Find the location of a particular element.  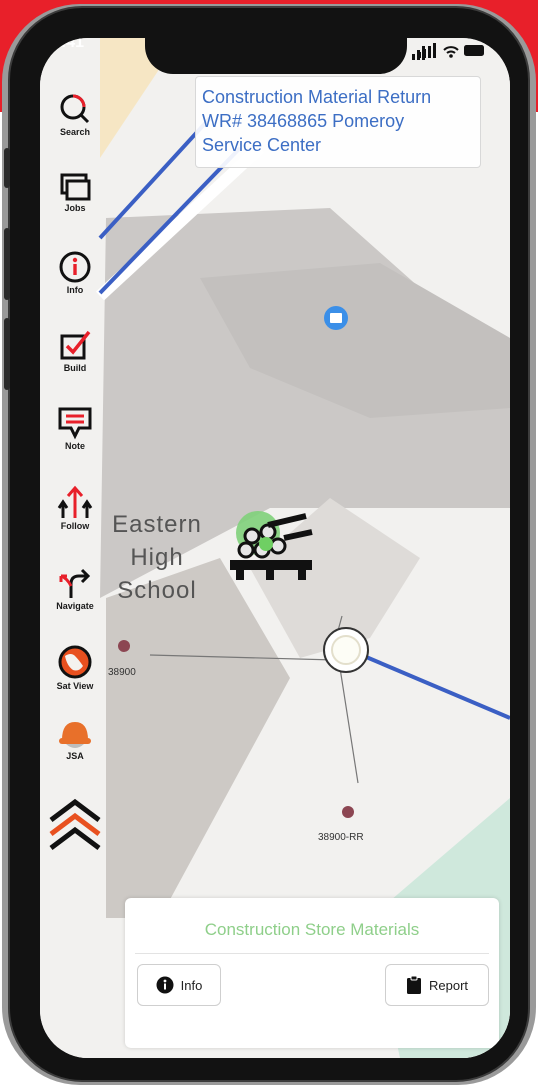

title-line-2: WR# 38468865 Pomeroy is located at coordinates (303, 121).